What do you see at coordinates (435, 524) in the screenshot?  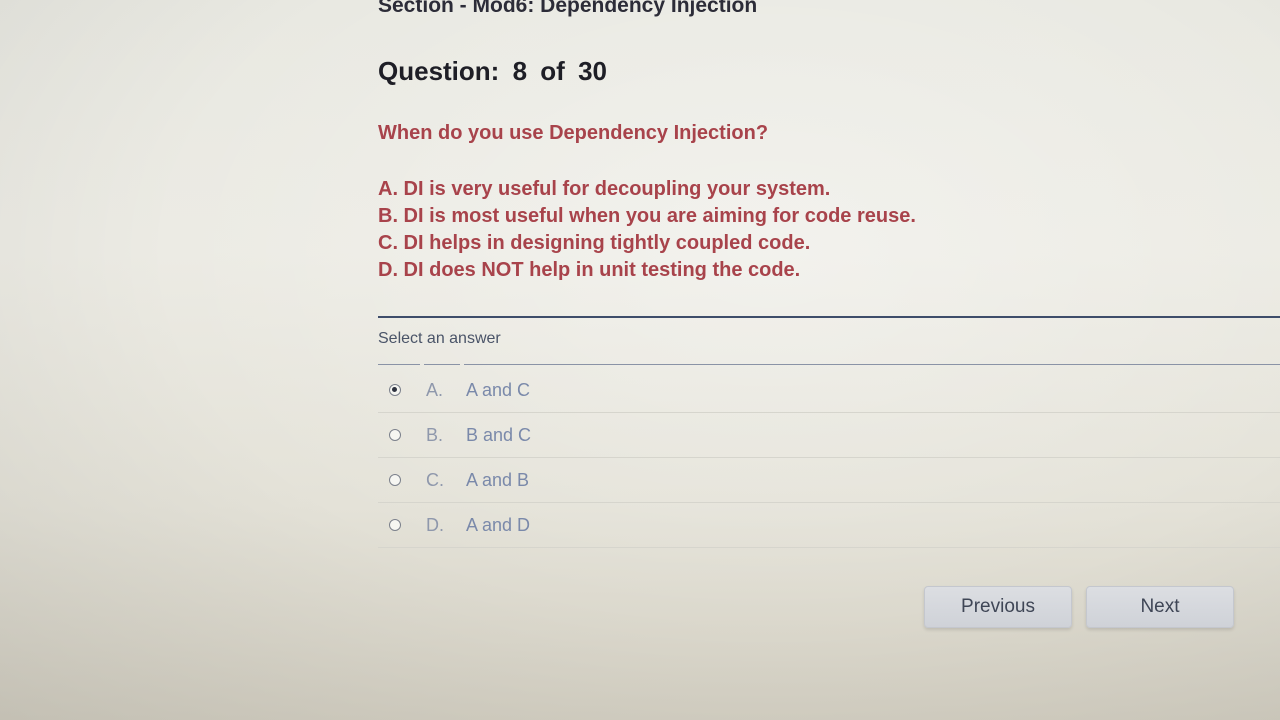 I see `answer-letter: D.` at bounding box center [435, 524].